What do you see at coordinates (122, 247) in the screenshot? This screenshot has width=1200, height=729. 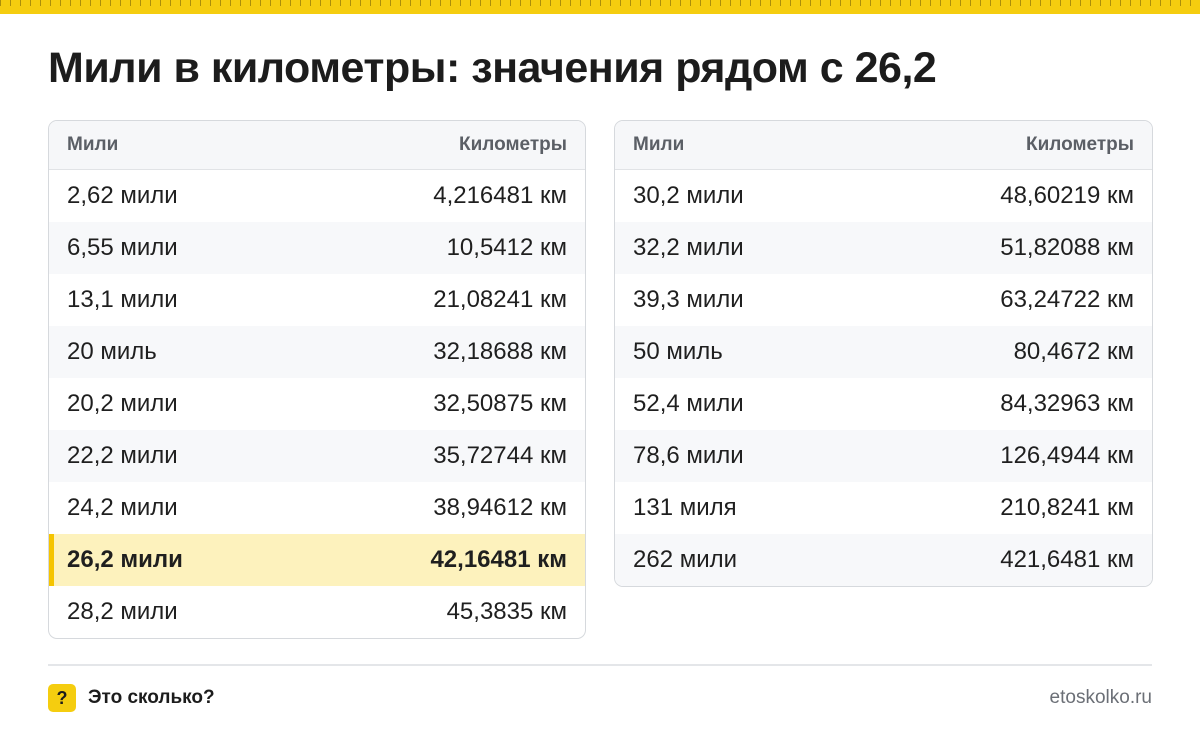 I see `miles-cell: 6,55 мили` at bounding box center [122, 247].